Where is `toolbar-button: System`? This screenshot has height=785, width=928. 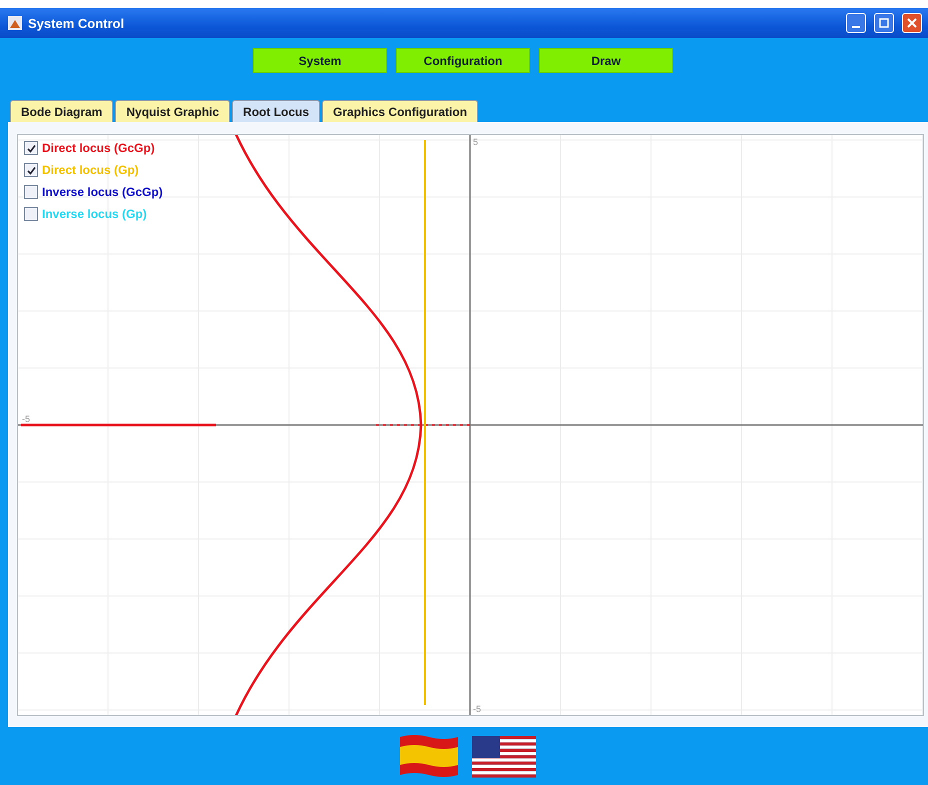 toolbar-button: System is located at coordinates (320, 60).